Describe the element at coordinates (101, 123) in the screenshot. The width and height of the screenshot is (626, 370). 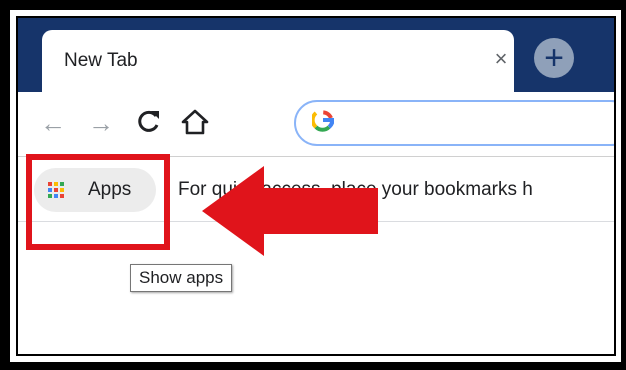
I see `forward-arrow-icon: →` at that location.